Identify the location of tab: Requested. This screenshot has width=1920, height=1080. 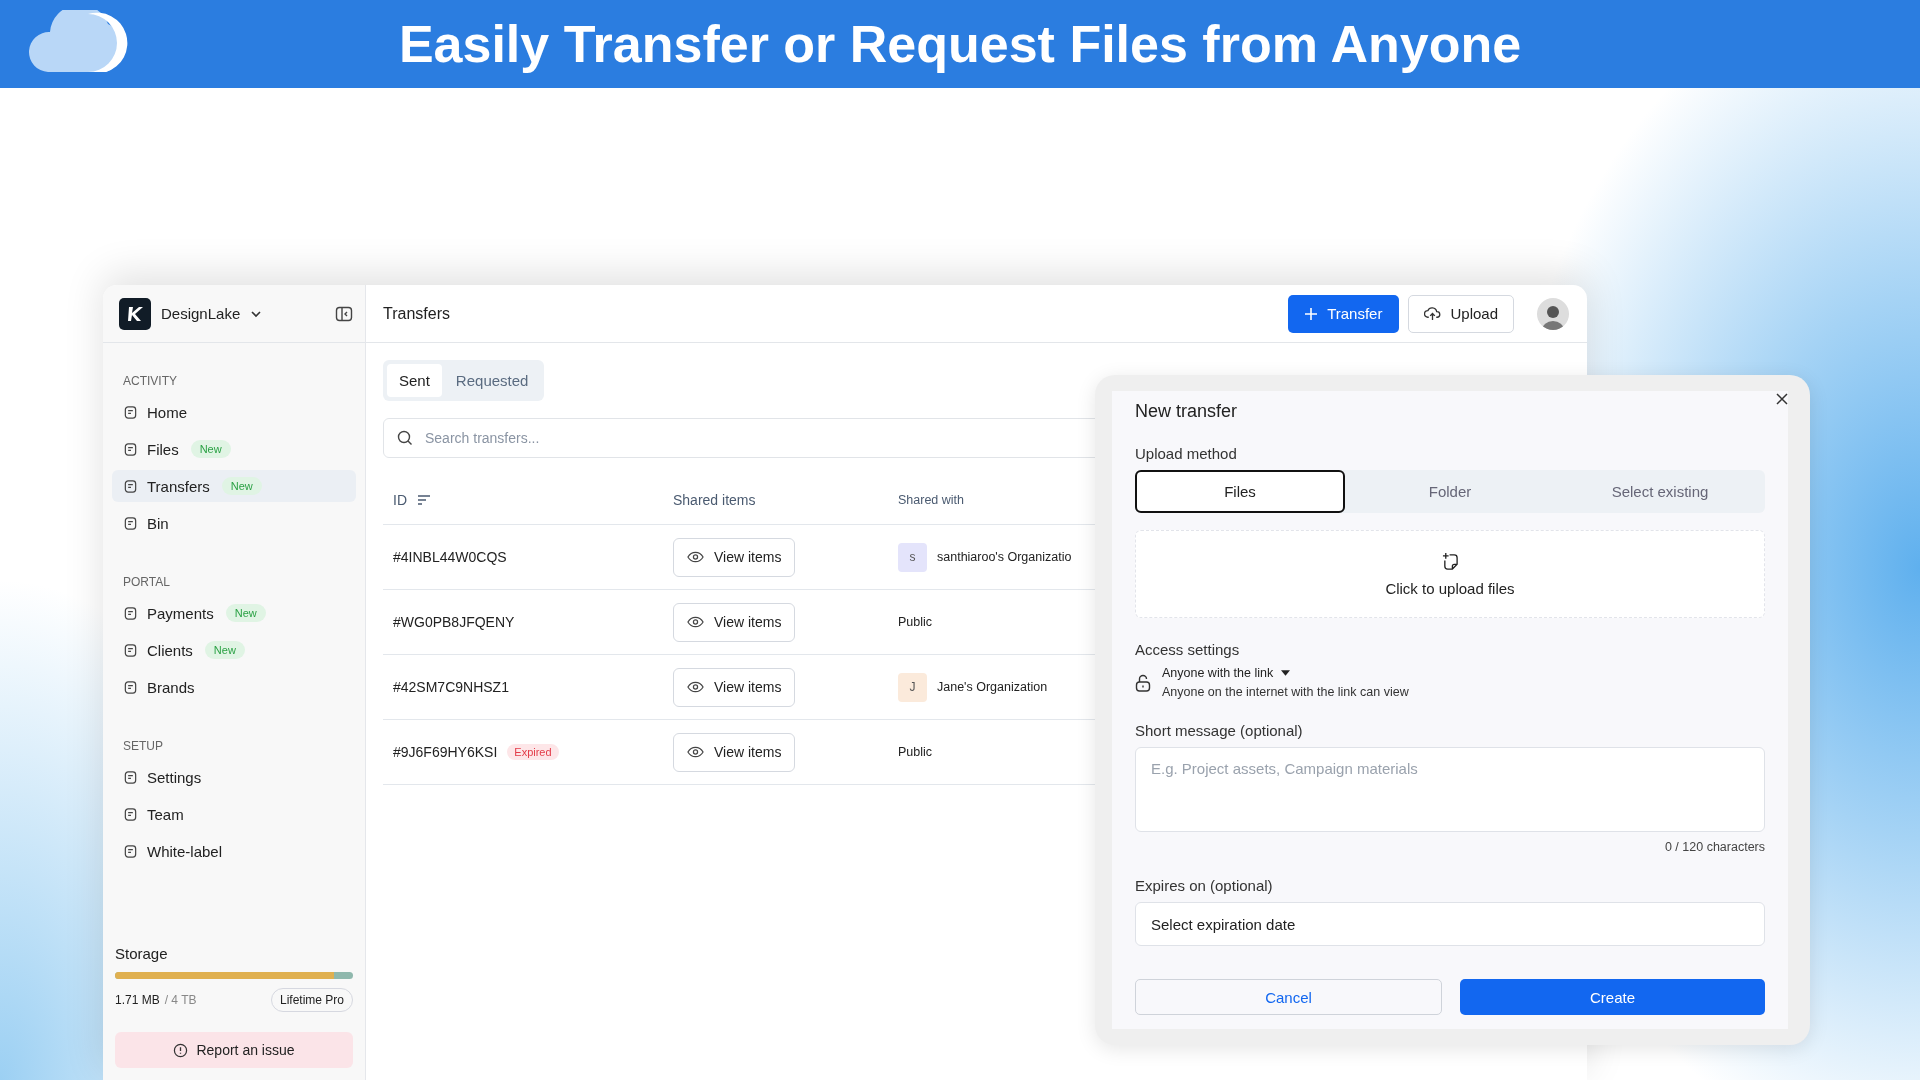
(492, 380).